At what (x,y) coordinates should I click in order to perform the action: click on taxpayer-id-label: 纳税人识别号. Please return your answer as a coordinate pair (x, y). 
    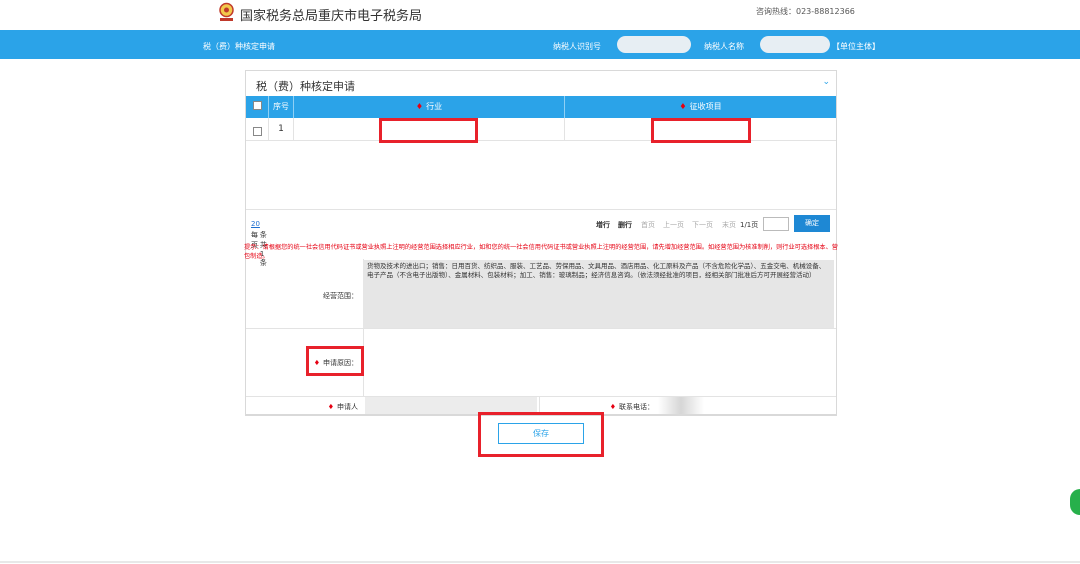
    Looking at the image, I should click on (577, 46).